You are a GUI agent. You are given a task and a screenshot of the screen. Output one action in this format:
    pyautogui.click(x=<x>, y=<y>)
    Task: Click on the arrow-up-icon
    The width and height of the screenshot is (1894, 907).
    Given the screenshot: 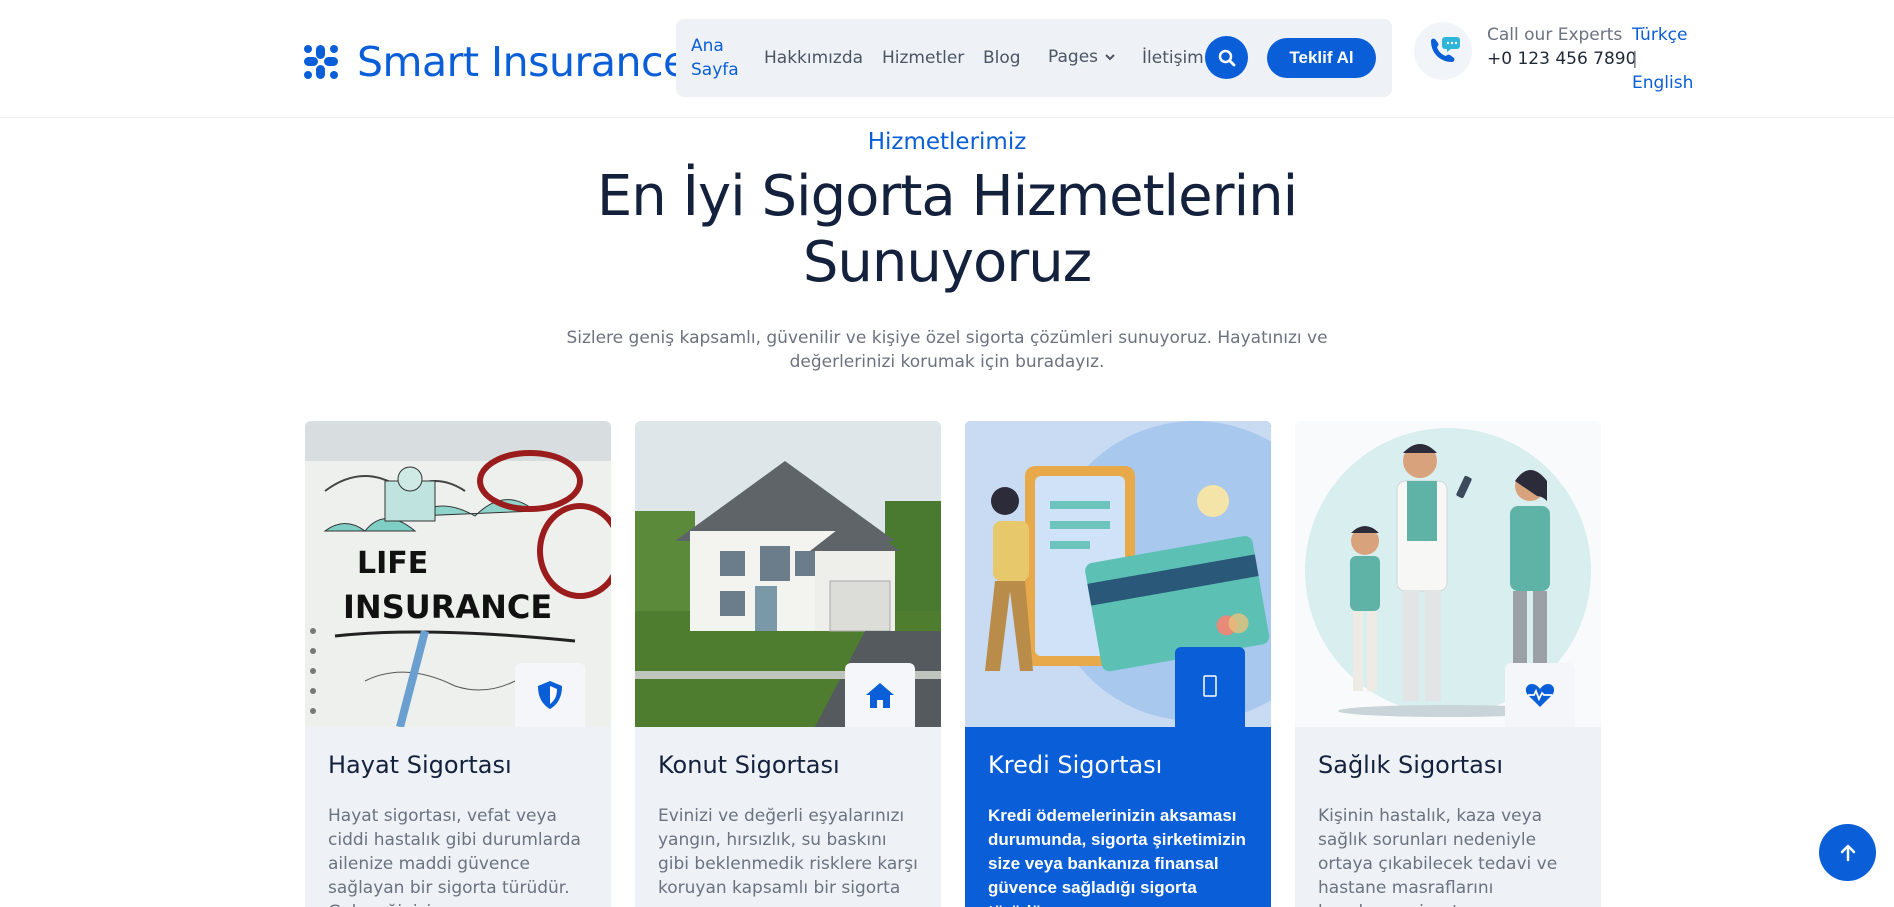 What is the action you would take?
    pyautogui.click(x=1847, y=852)
    